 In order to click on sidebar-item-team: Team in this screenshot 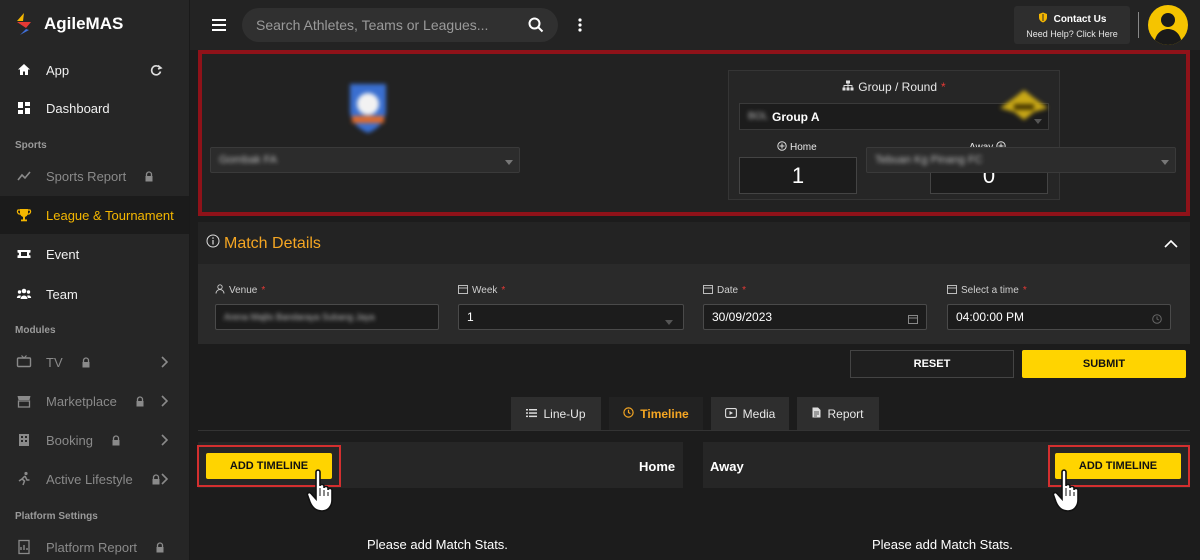, I will do `click(94, 294)`.